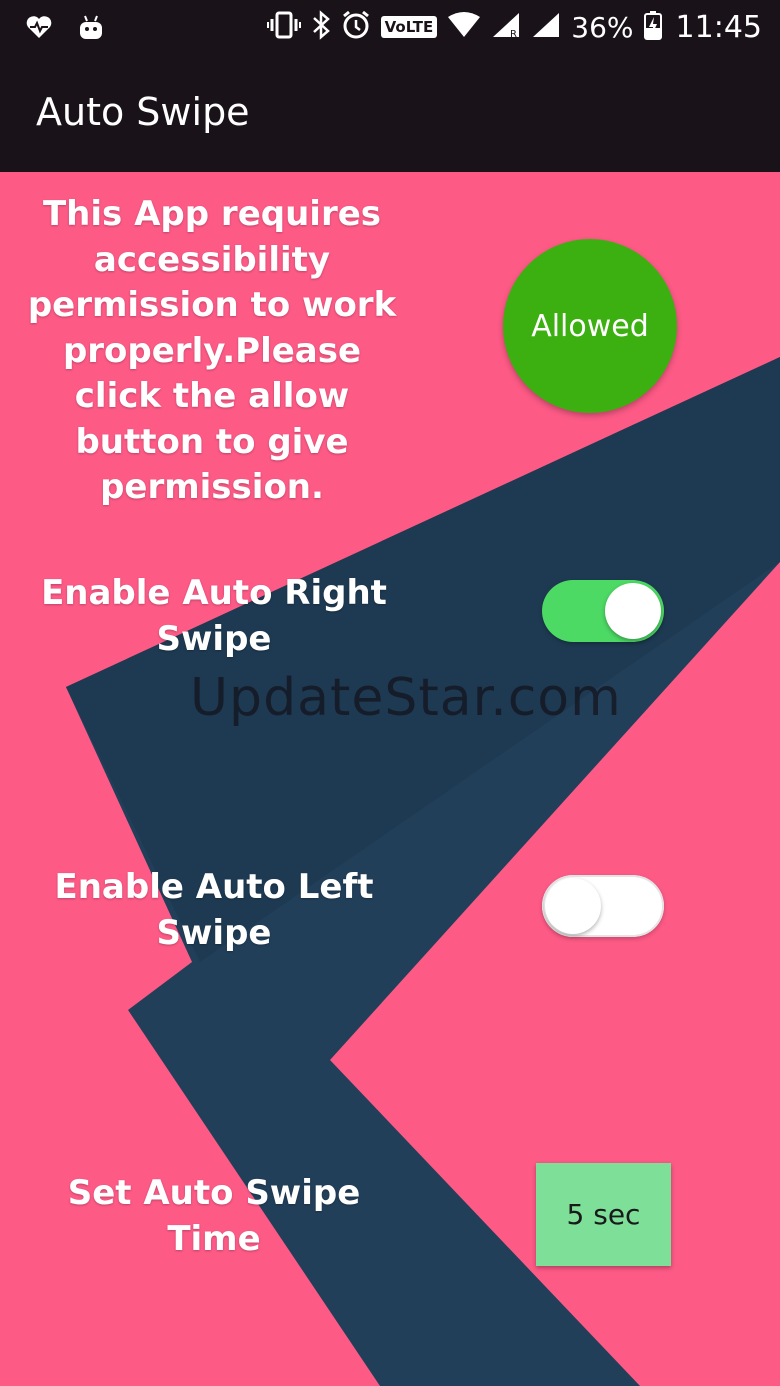  Describe the element at coordinates (214, 1216) in the screenshot. I see `swipe-time-label: Set Auto Swipe Time` at that location.